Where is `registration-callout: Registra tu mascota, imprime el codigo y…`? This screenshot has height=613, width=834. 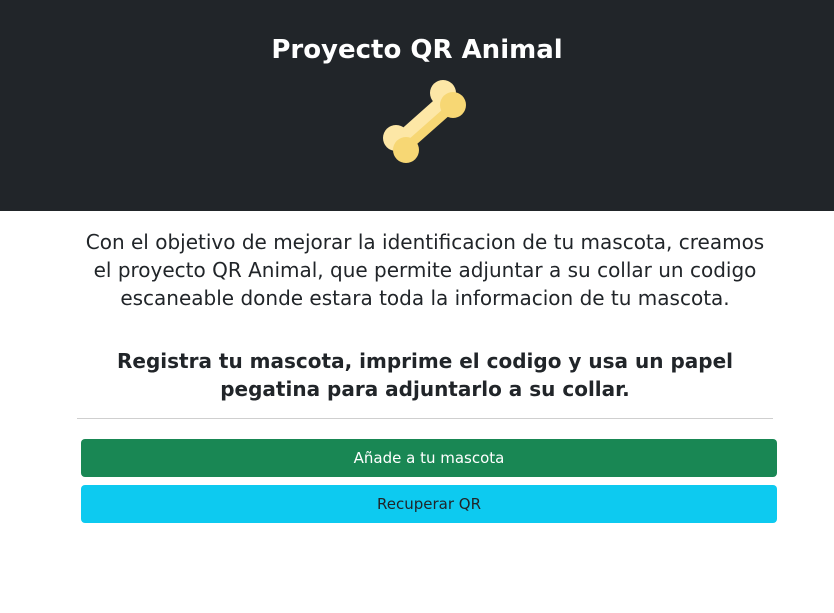
registration-callout: Registra tu mascota, imprime el codigo y… is located at coordinates (425, 375).